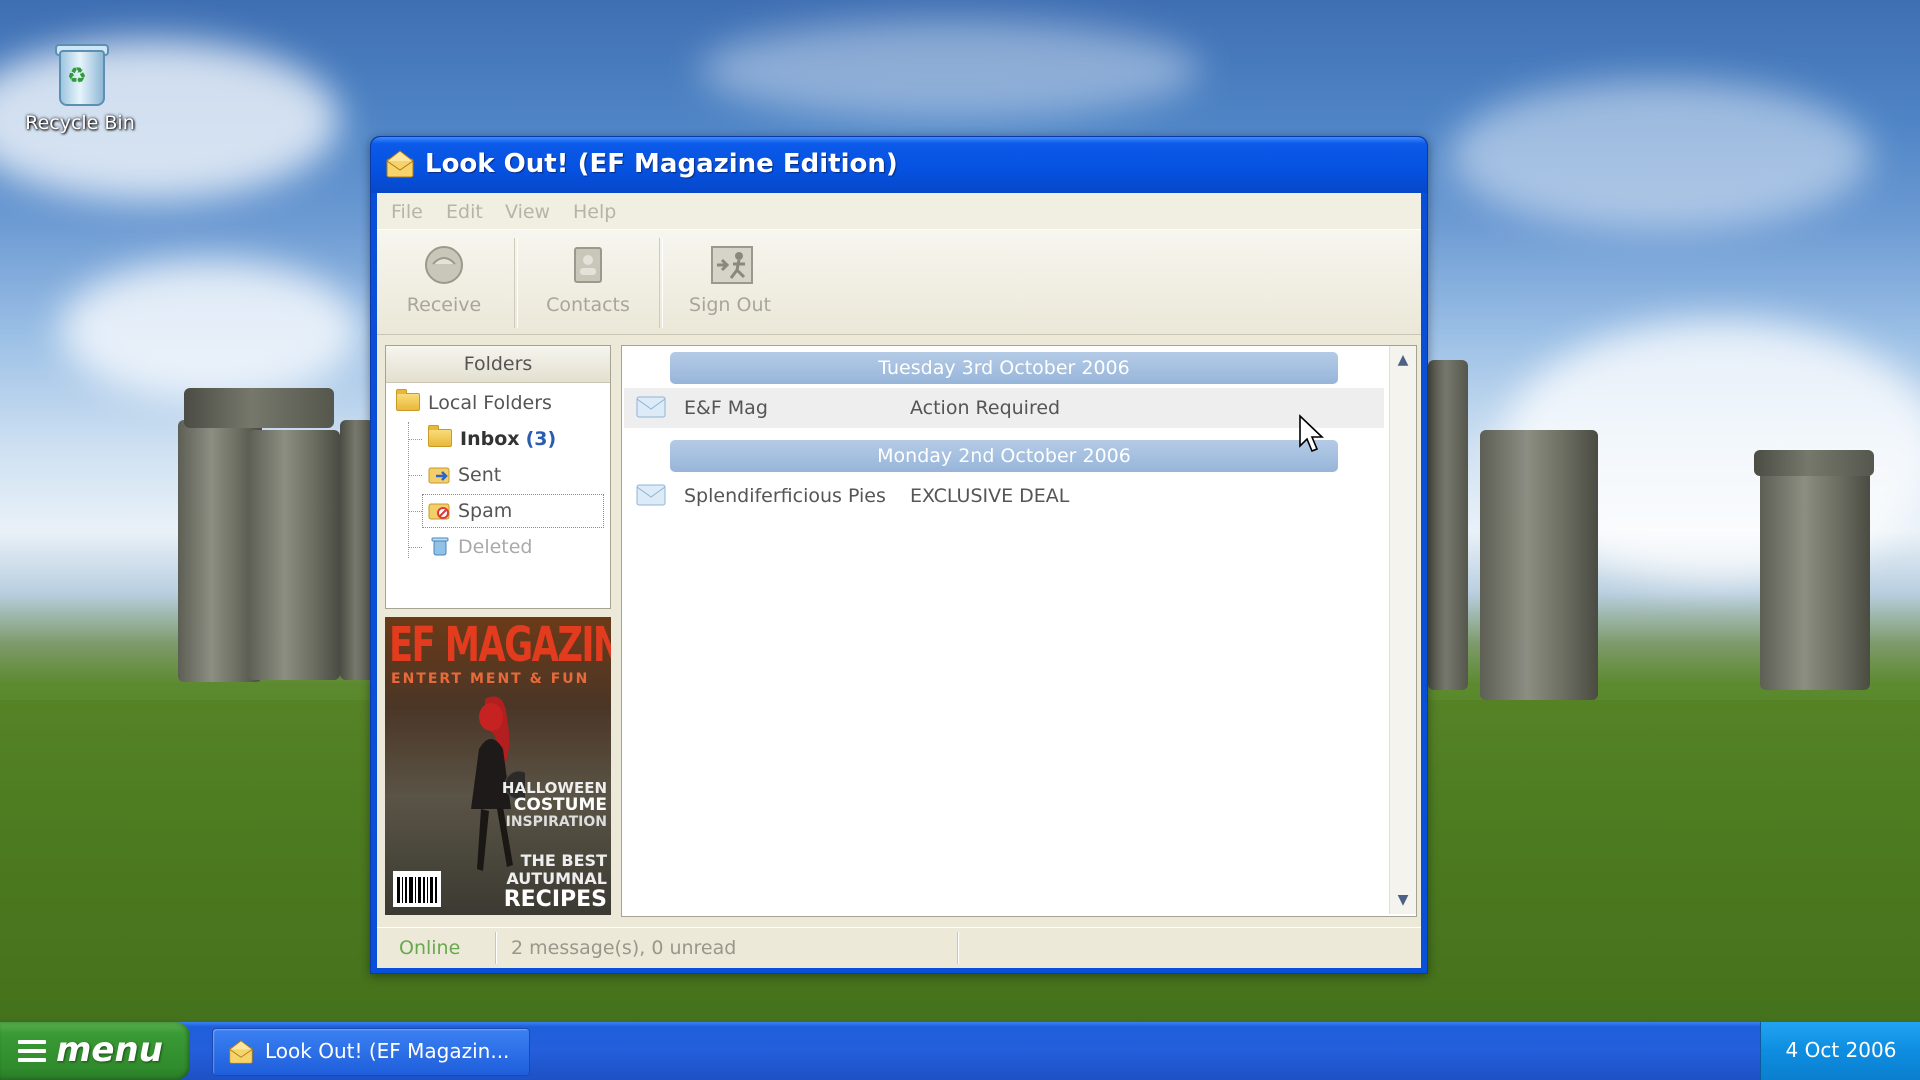 The image size is (1920, 1080). What do you see at coordinates (1311, 433) in the screenshot?
I see `mouse-pointer-icon` at bounding box center [1311, 433].